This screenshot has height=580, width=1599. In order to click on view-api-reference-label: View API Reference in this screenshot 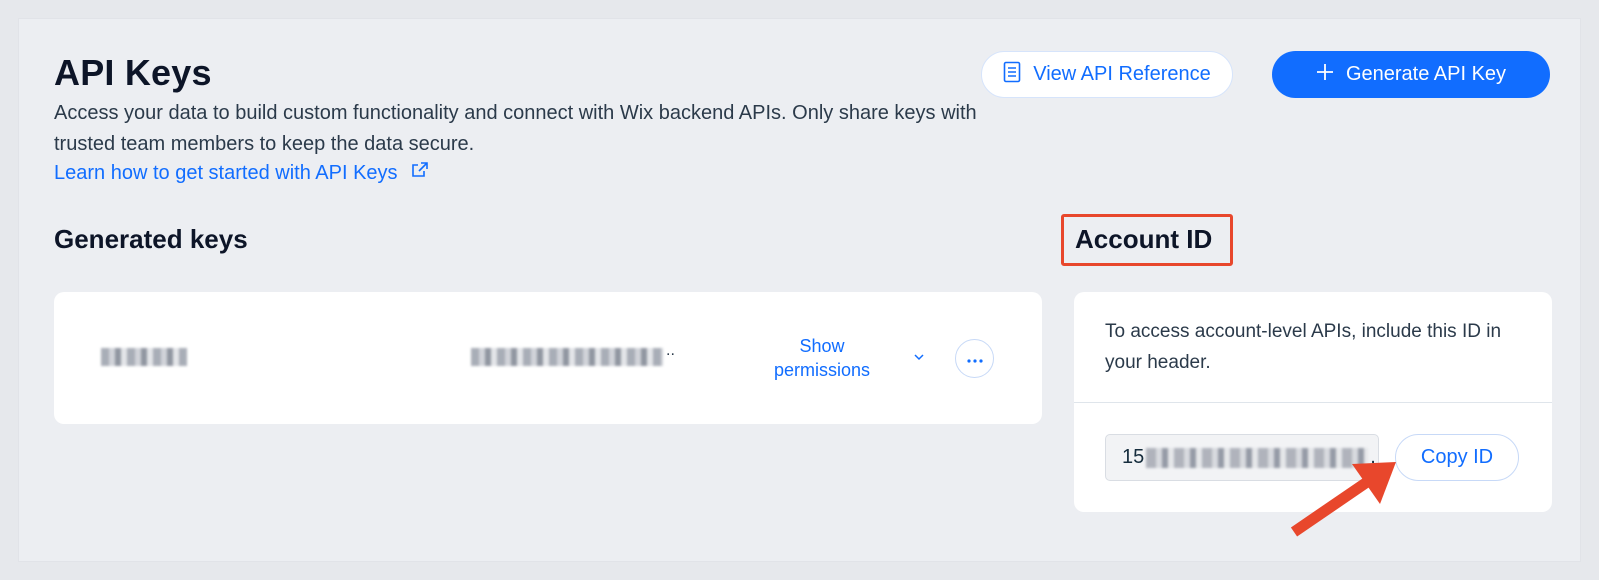, I will do `click(1122, 74)`.